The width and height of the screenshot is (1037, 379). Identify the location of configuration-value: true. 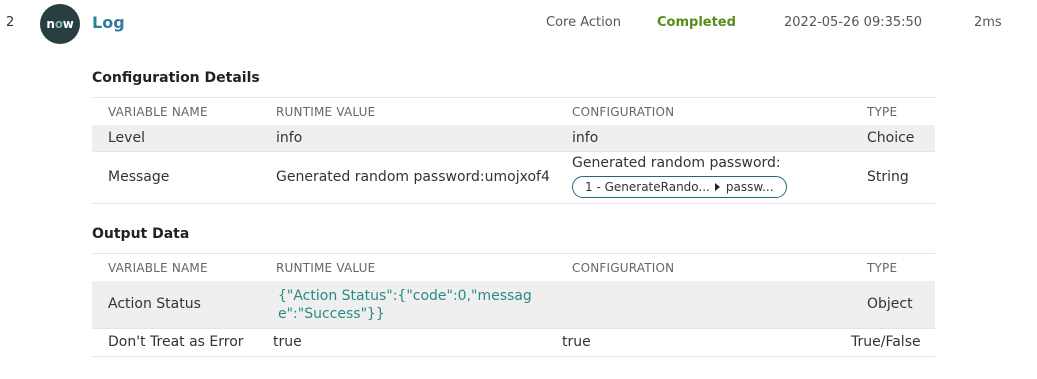
(576, 342).